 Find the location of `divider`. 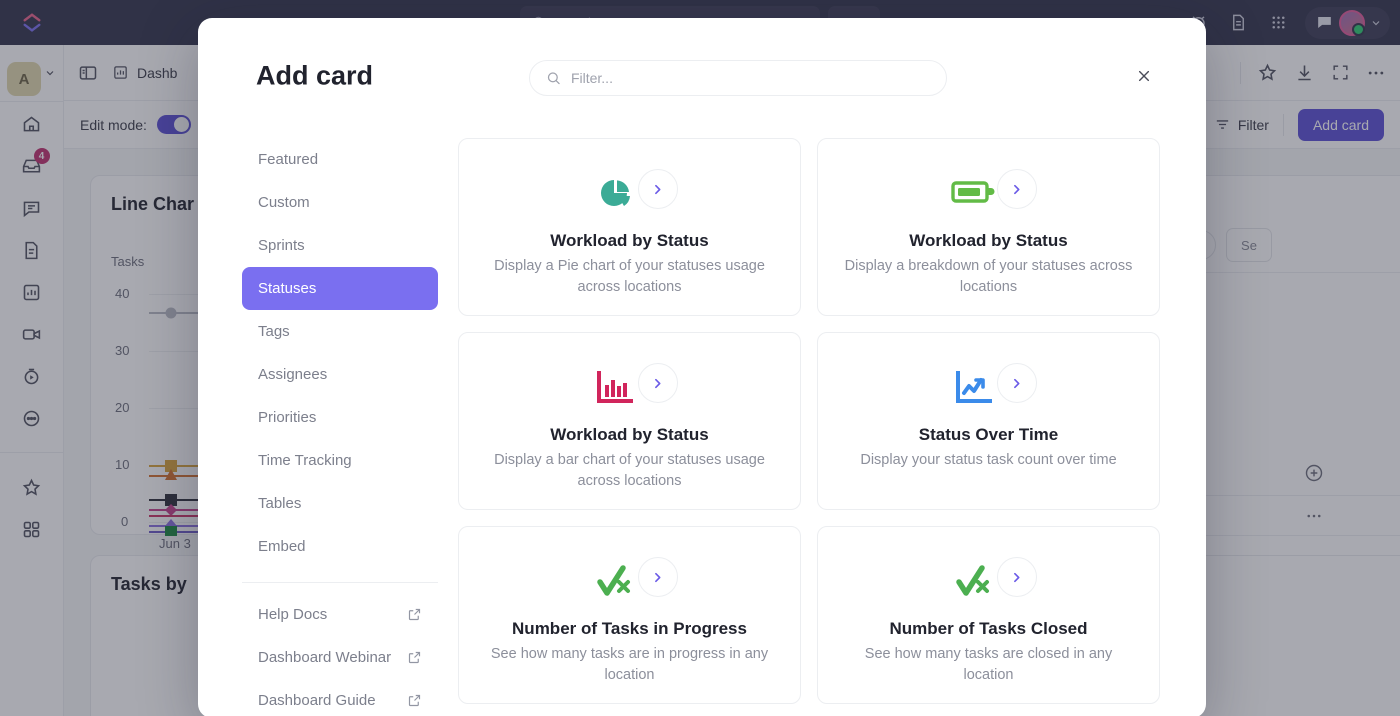

divider is located at coordinates (340, 582).